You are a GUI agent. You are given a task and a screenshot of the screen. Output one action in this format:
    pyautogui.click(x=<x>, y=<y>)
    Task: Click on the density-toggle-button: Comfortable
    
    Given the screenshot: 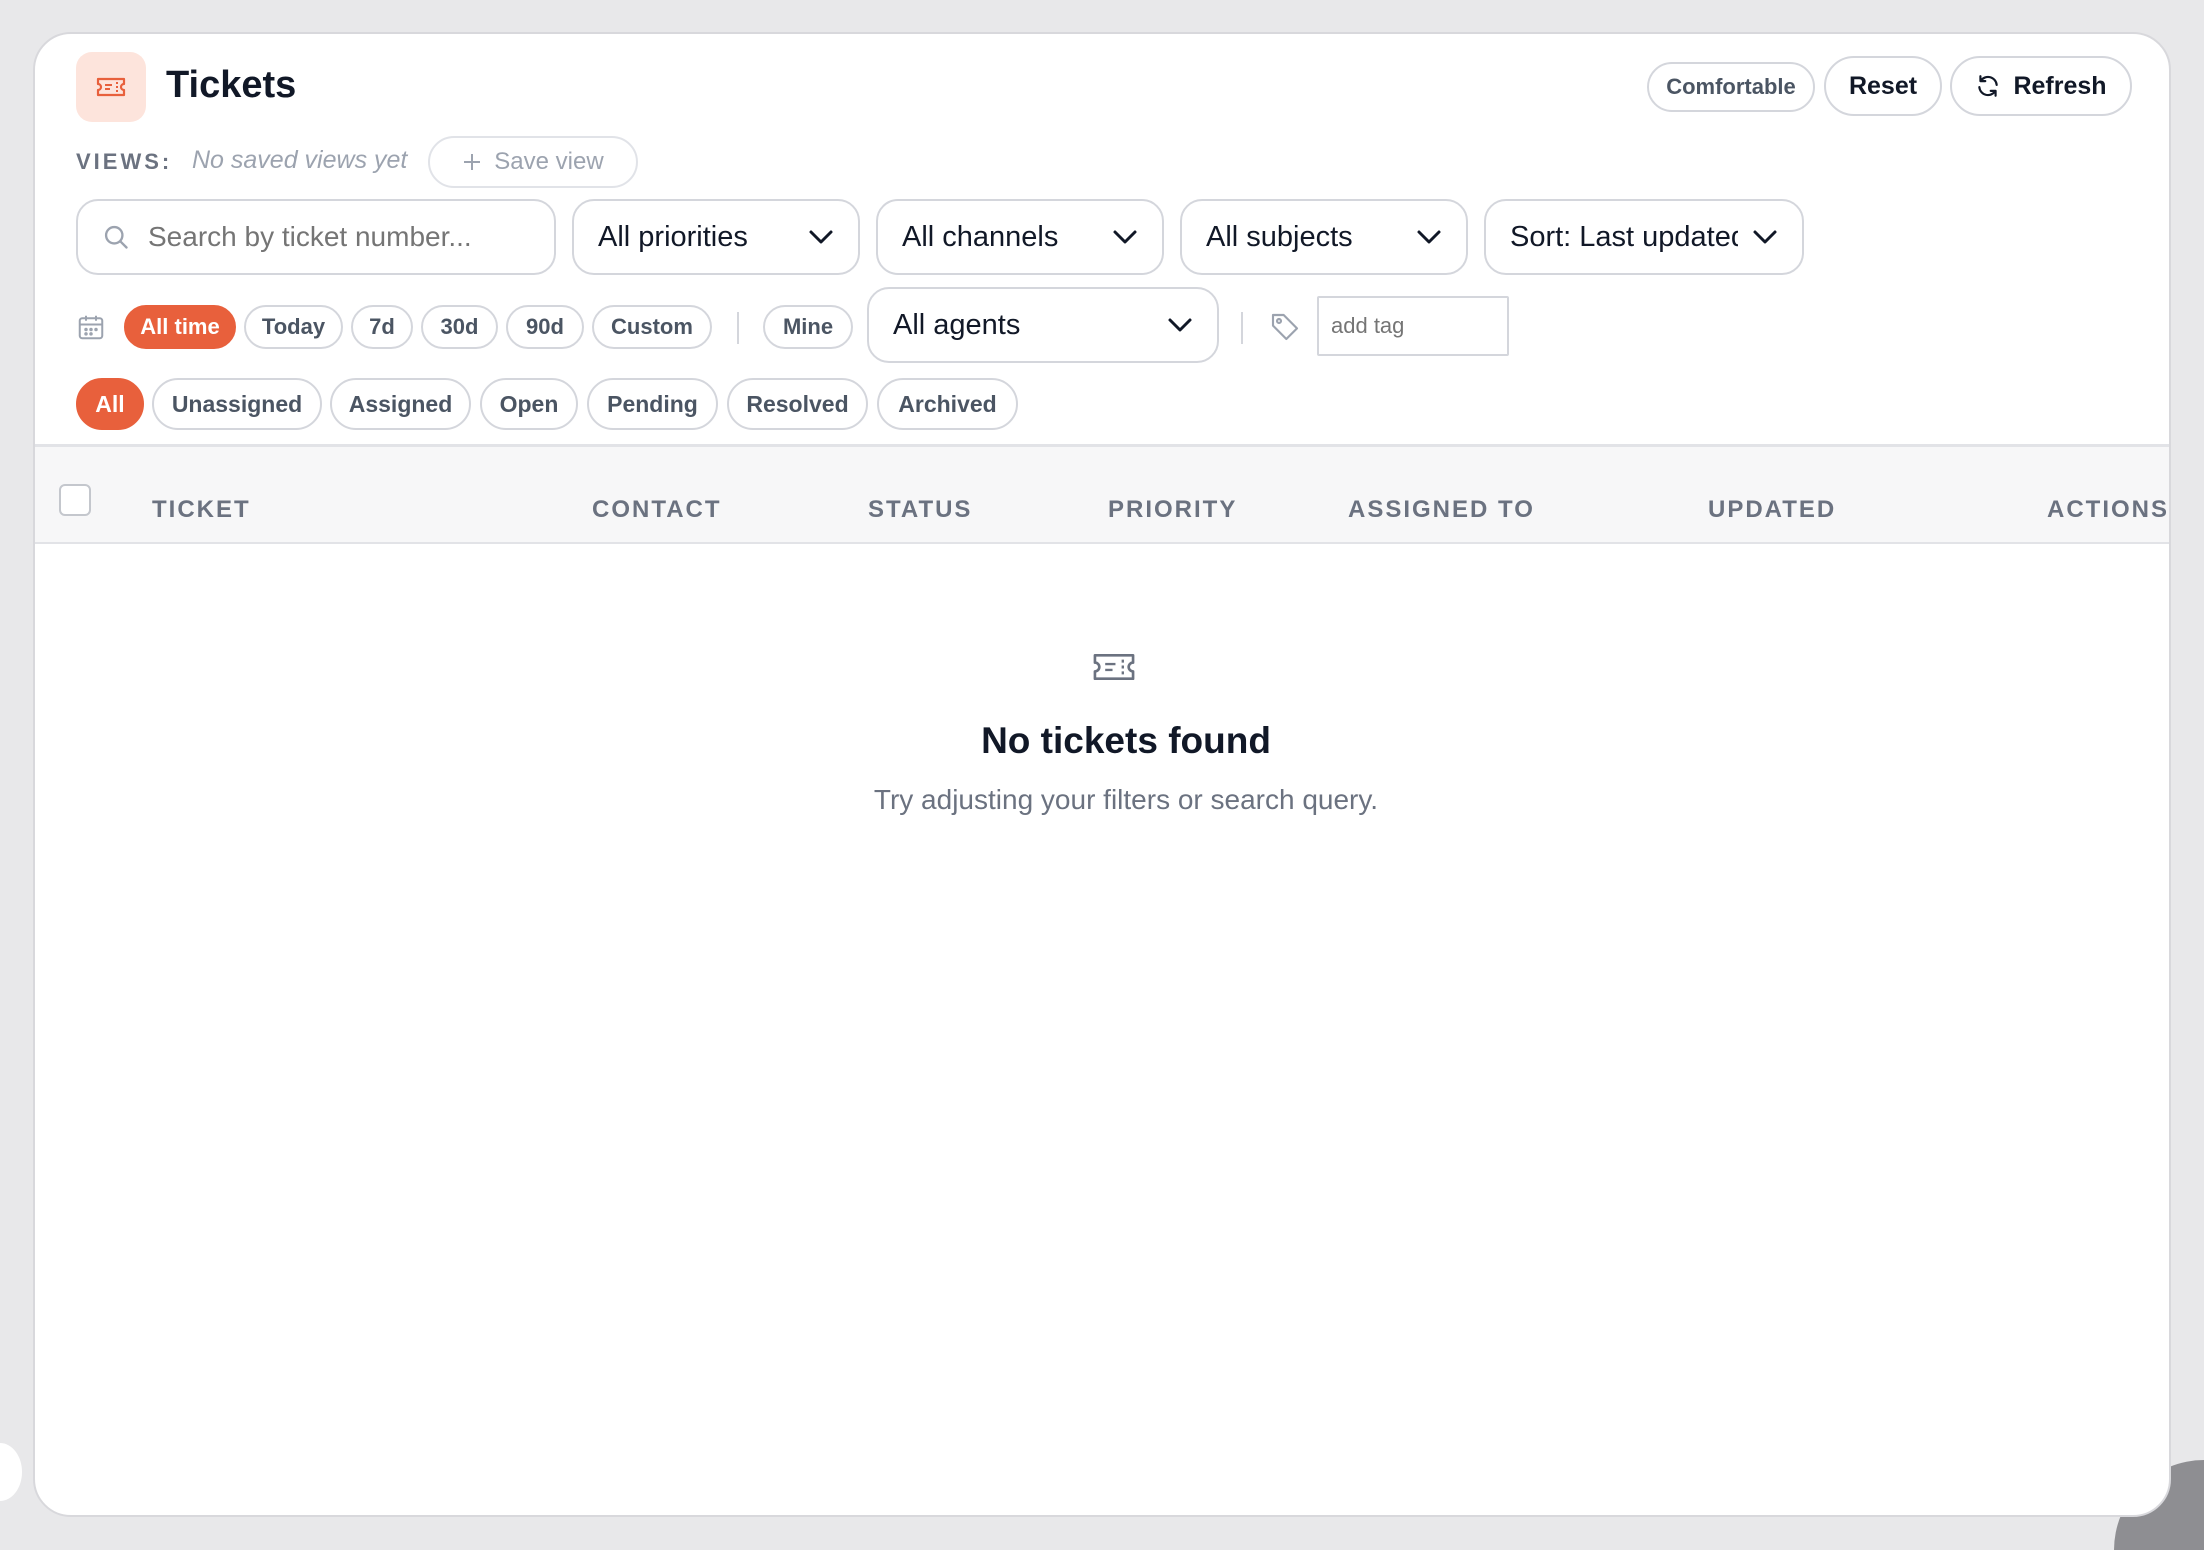 What is the action you would take?
    pyautogui.click(x=1731, y=87)
    